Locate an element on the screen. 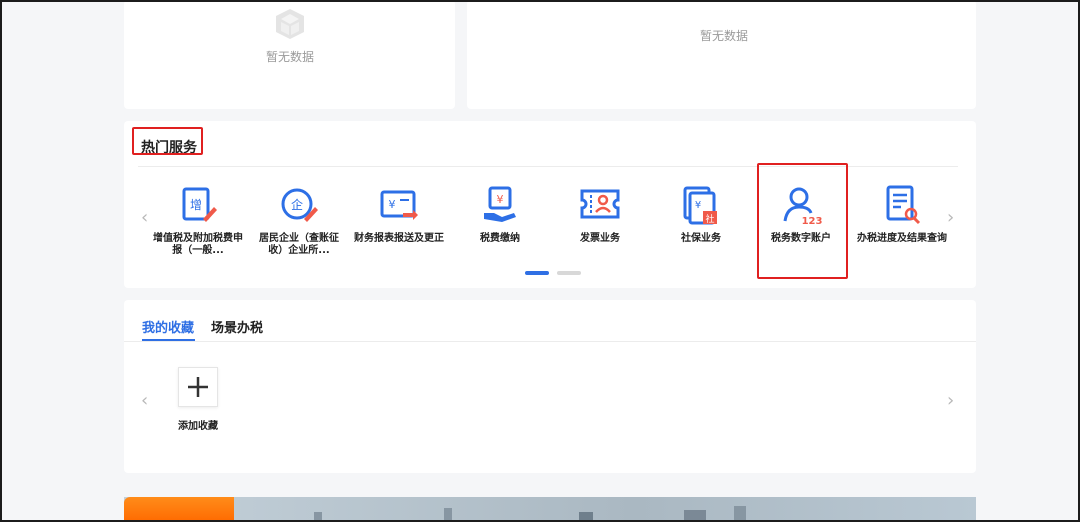 The width and height of the screenshot is (1080, 522). social-security-icon: ¥ 社 is located at coordinates (700, 205).